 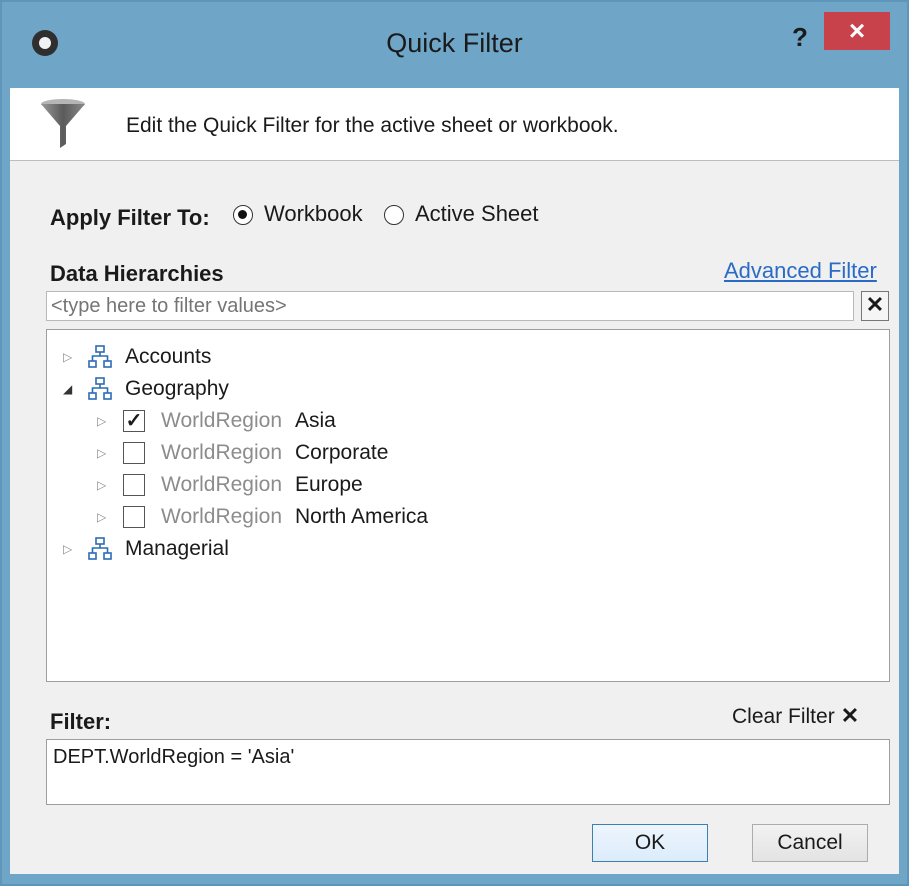 I want to click on hierarchy-search-input, so click(x=450, y=306).